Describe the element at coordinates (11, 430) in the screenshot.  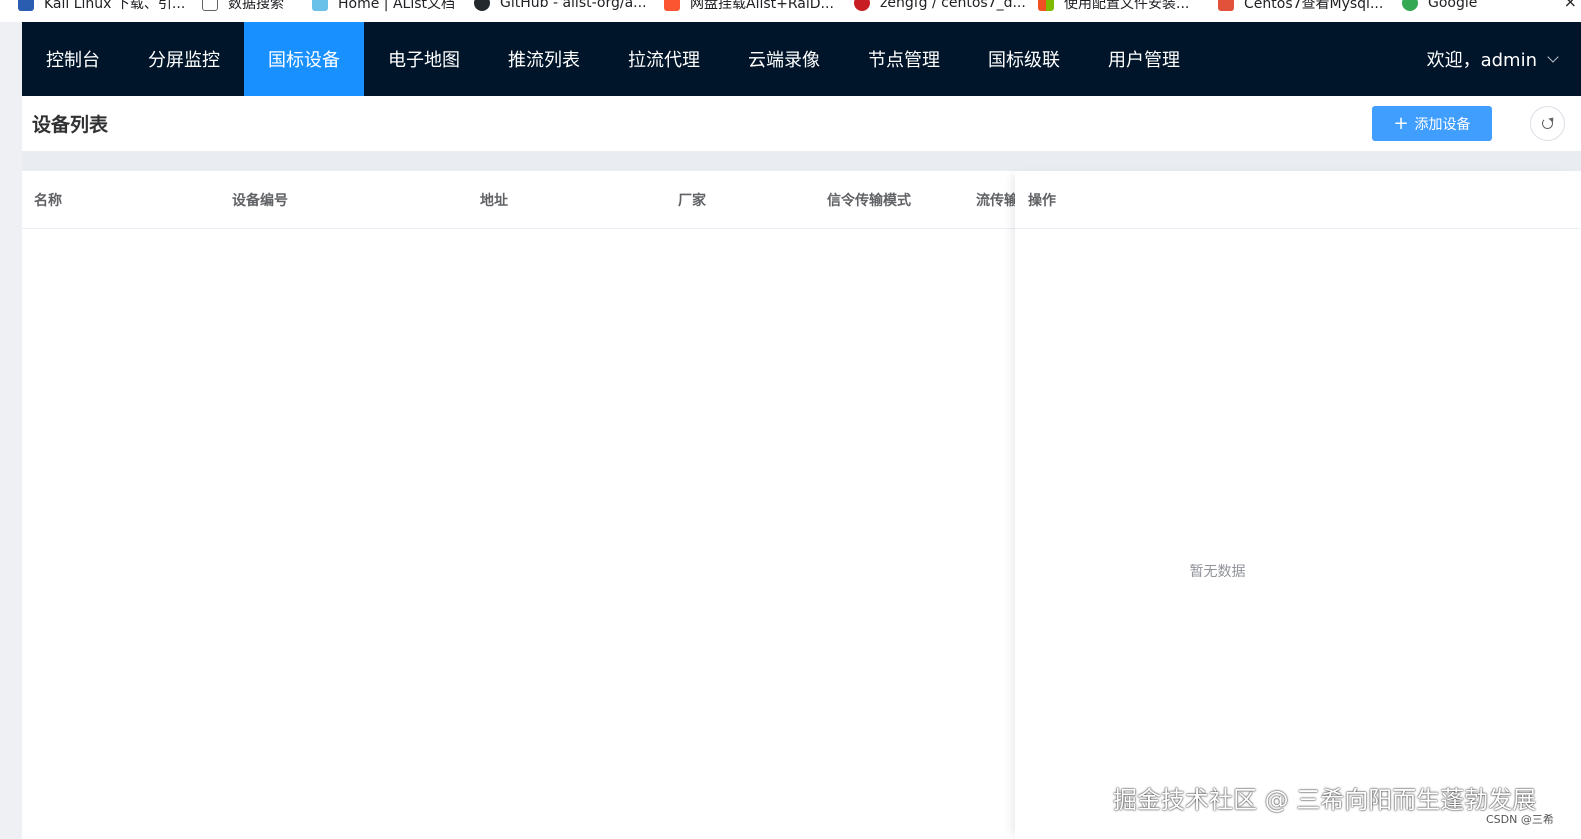
I see `left-edge` at that location.